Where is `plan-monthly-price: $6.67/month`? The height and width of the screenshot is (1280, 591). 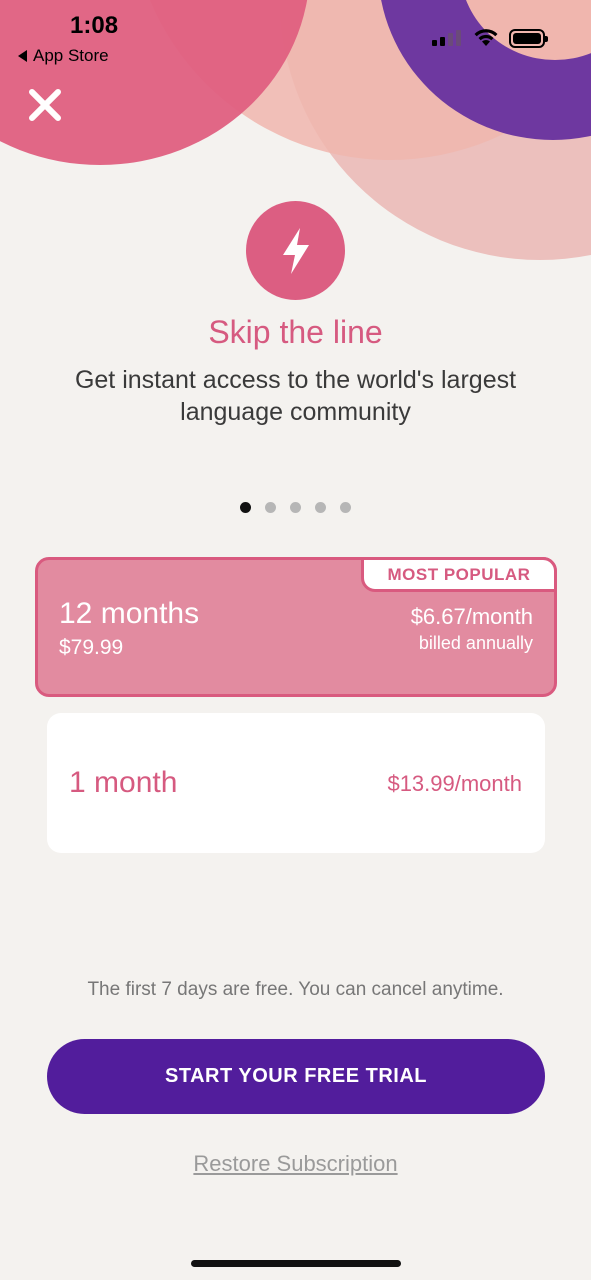
plan-monthly-price: $6.67/month is located at coordinates (471, 616).